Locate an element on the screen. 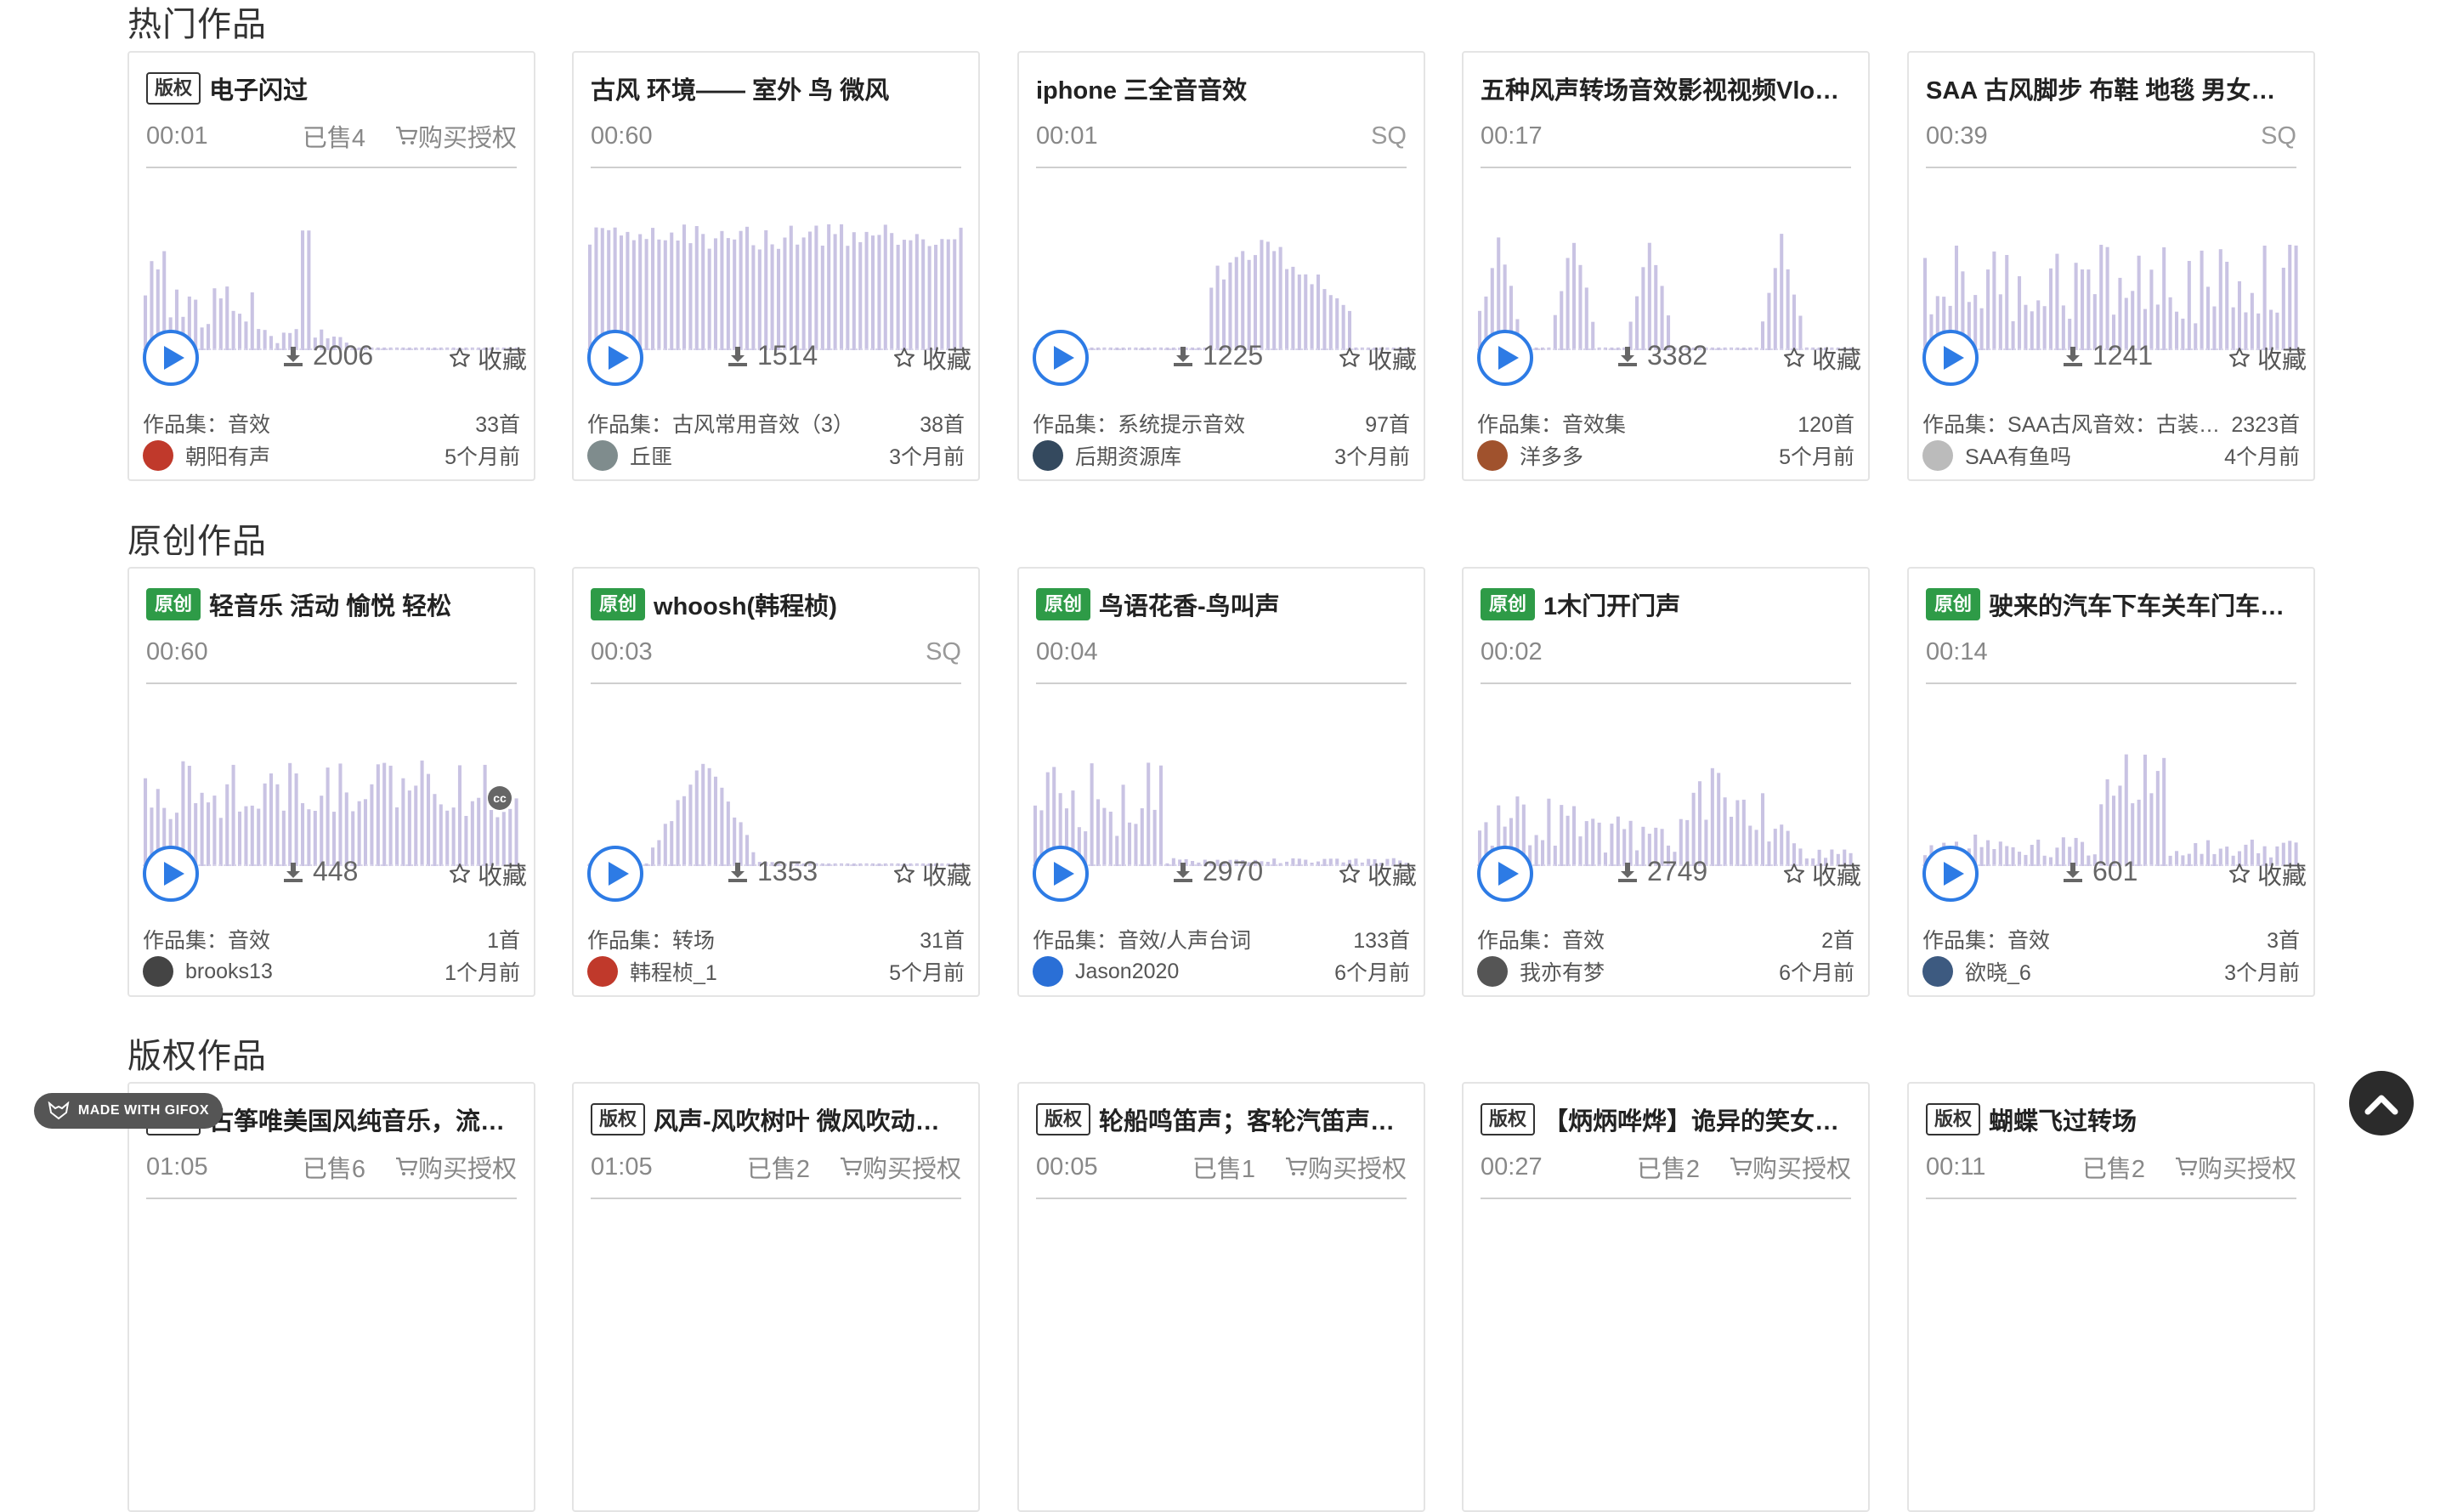 The image size is (2446, 1512). download-count: 2006 is located at coordinates (327, 355).